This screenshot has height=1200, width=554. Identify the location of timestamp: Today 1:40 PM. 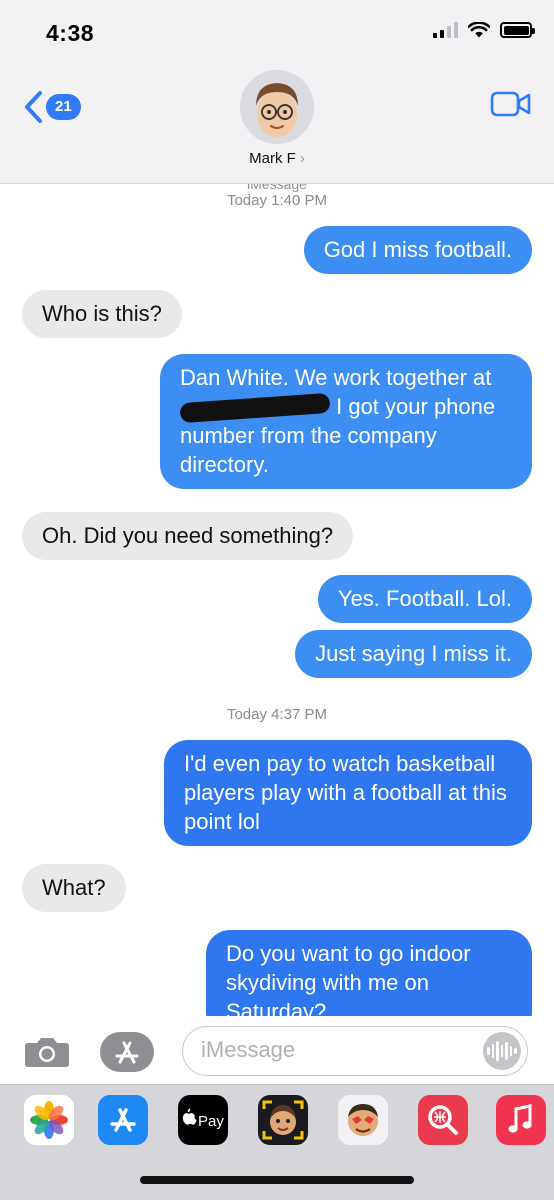
(277, 200).